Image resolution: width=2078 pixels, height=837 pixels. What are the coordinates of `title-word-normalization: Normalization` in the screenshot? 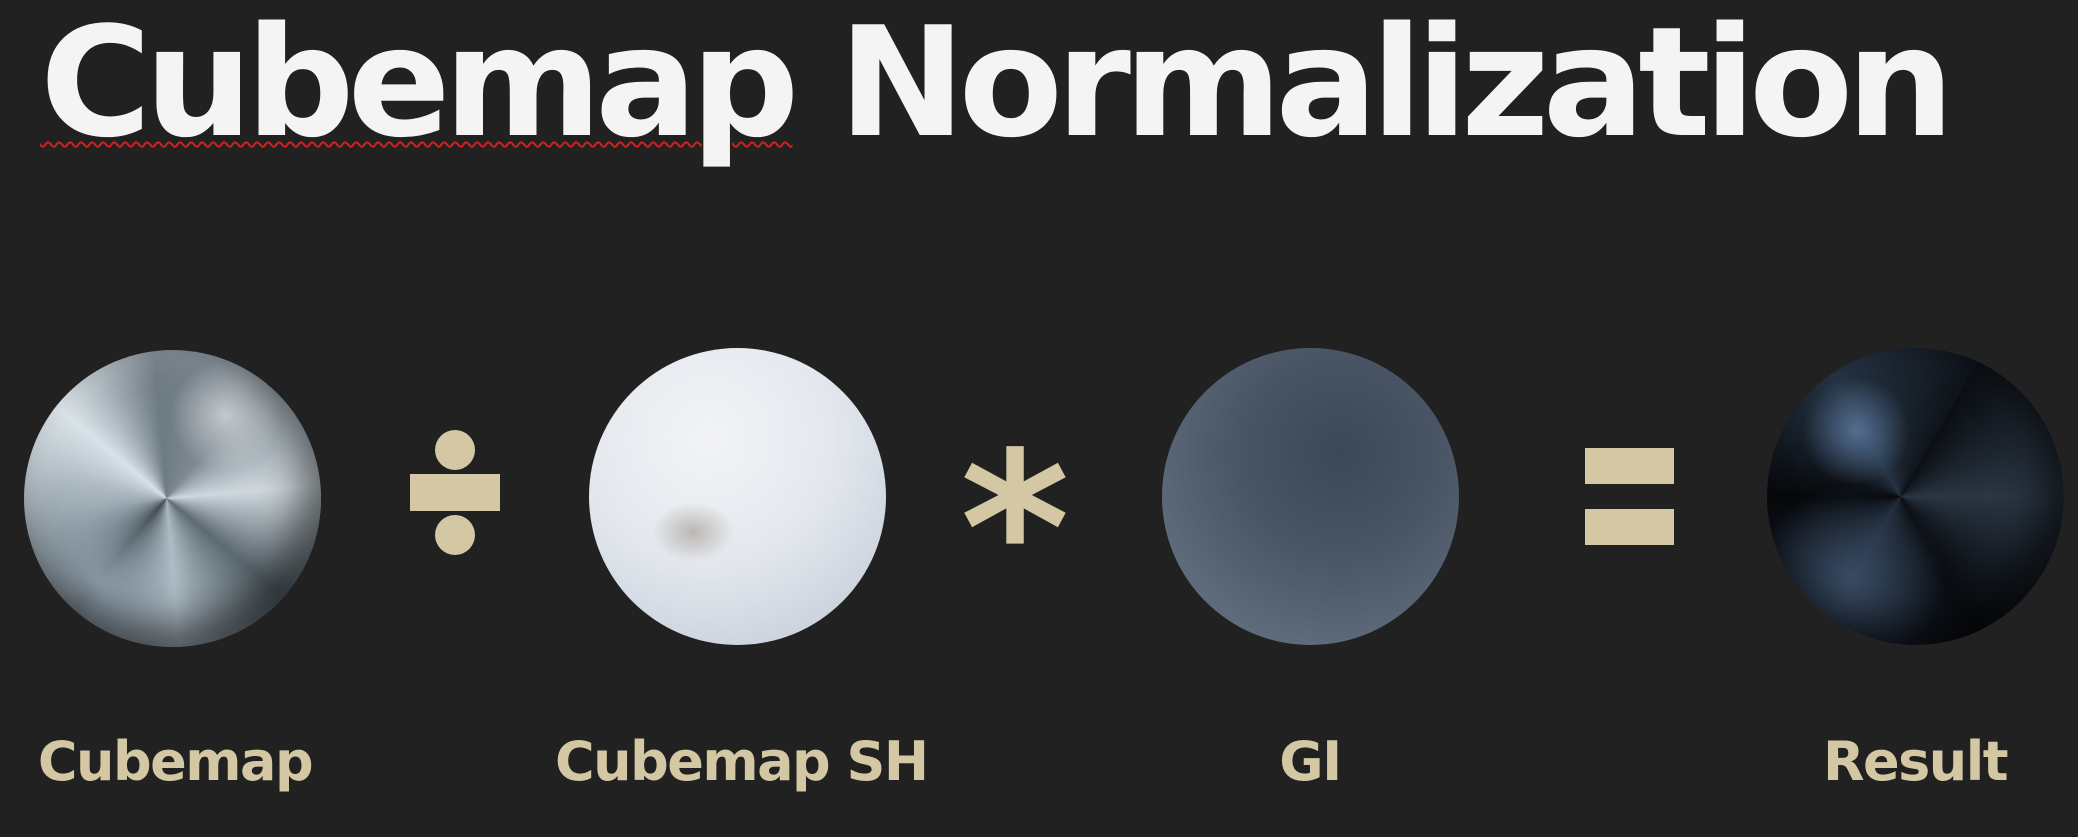 It's located at (1396, 85).